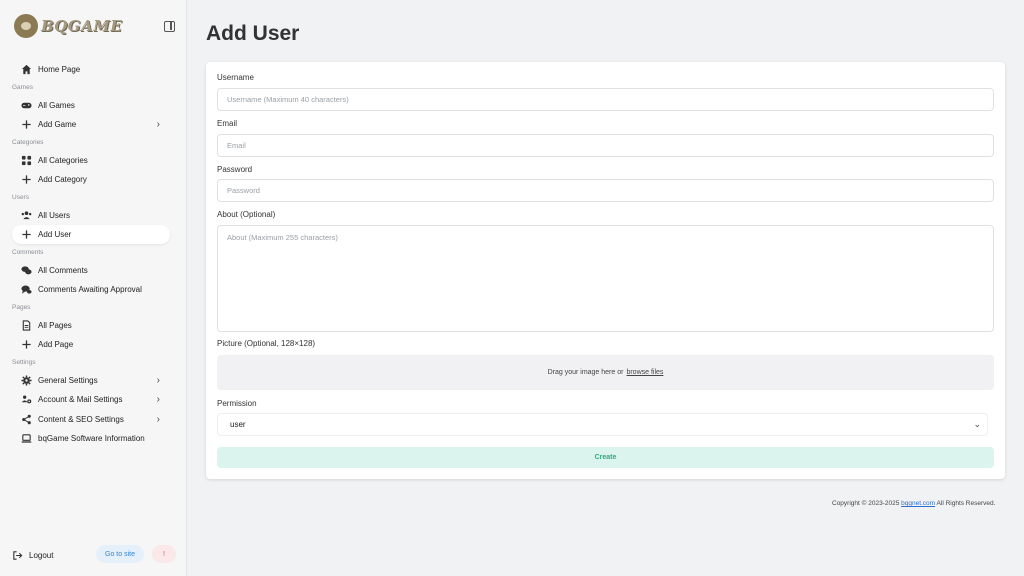 This screenshot has height=576, width=1024. I want to click on username-input: Username (Maximum 40 characters), so click(605, 99).